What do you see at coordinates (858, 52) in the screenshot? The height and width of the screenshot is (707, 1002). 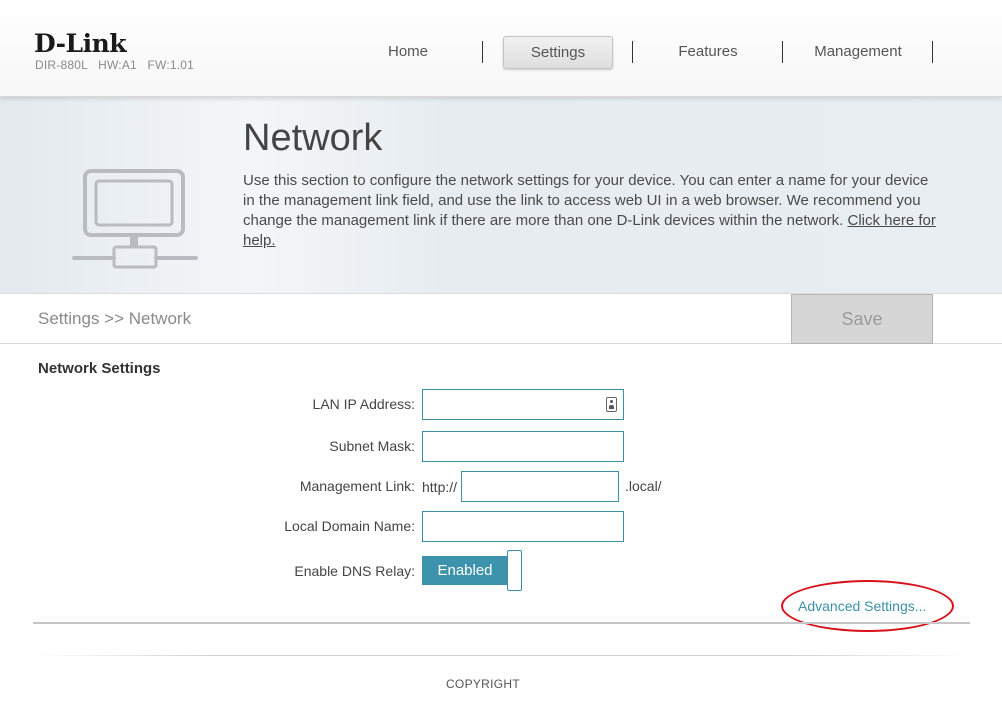 I see `nav-management: Management` at bounding box center [858, 52].